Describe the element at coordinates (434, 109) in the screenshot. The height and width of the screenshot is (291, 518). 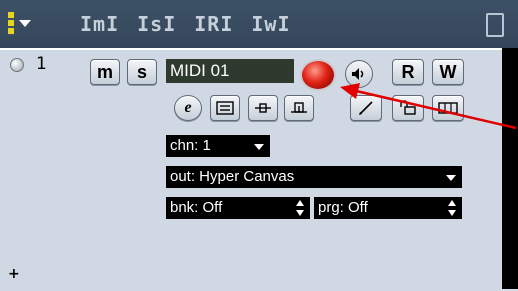
I see `annotation-arrow-line` at that location.